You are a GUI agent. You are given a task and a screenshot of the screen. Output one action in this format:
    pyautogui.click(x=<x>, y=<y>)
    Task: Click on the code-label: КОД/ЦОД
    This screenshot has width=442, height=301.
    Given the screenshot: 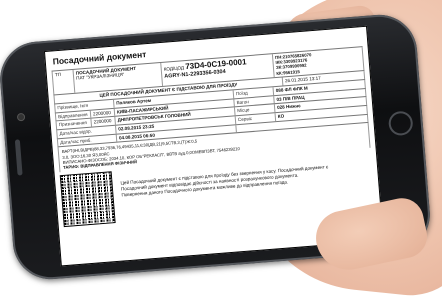 What is the action you would take?
    pyautogui.click(x=174, y=68)
    